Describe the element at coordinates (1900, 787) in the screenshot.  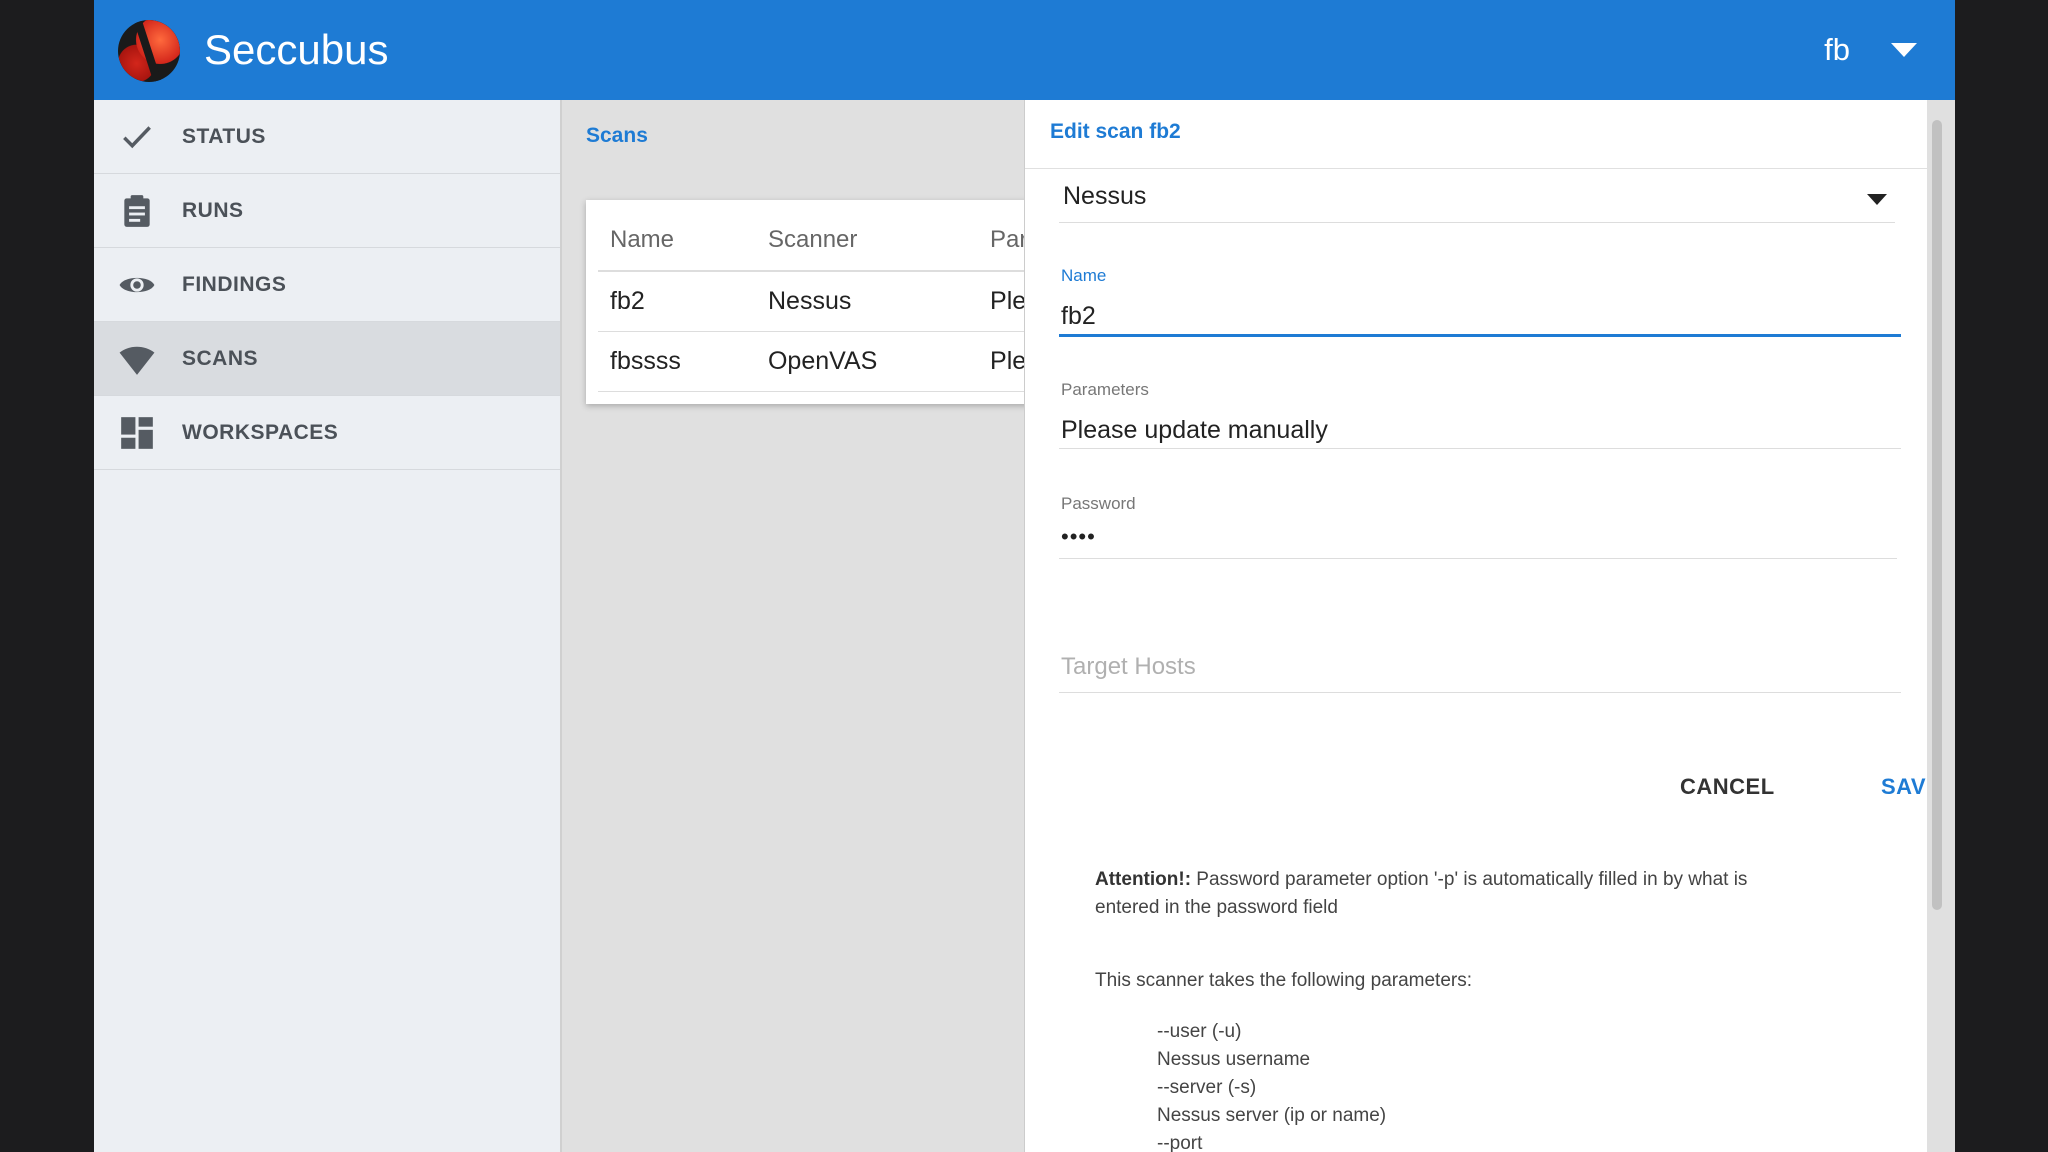
I see `save-button: SAVE` at that location.